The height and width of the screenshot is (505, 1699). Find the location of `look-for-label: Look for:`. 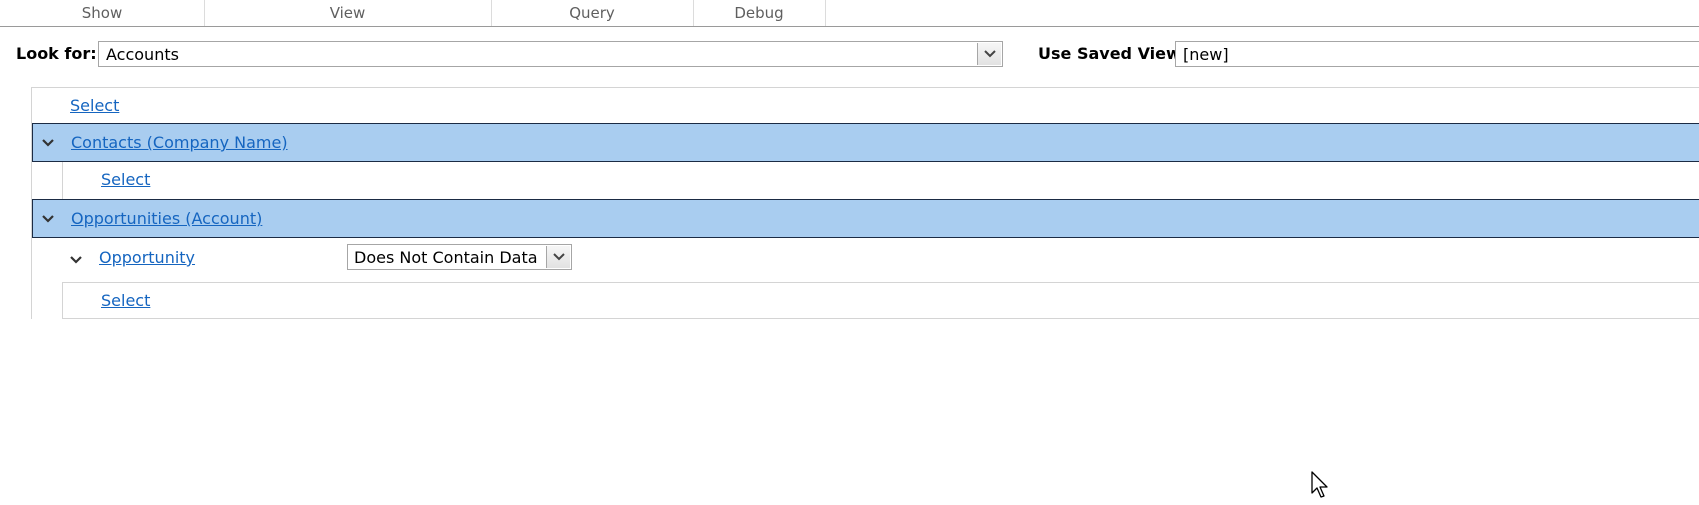

look-for-label: Look for: is located at coordinates (56, 53).